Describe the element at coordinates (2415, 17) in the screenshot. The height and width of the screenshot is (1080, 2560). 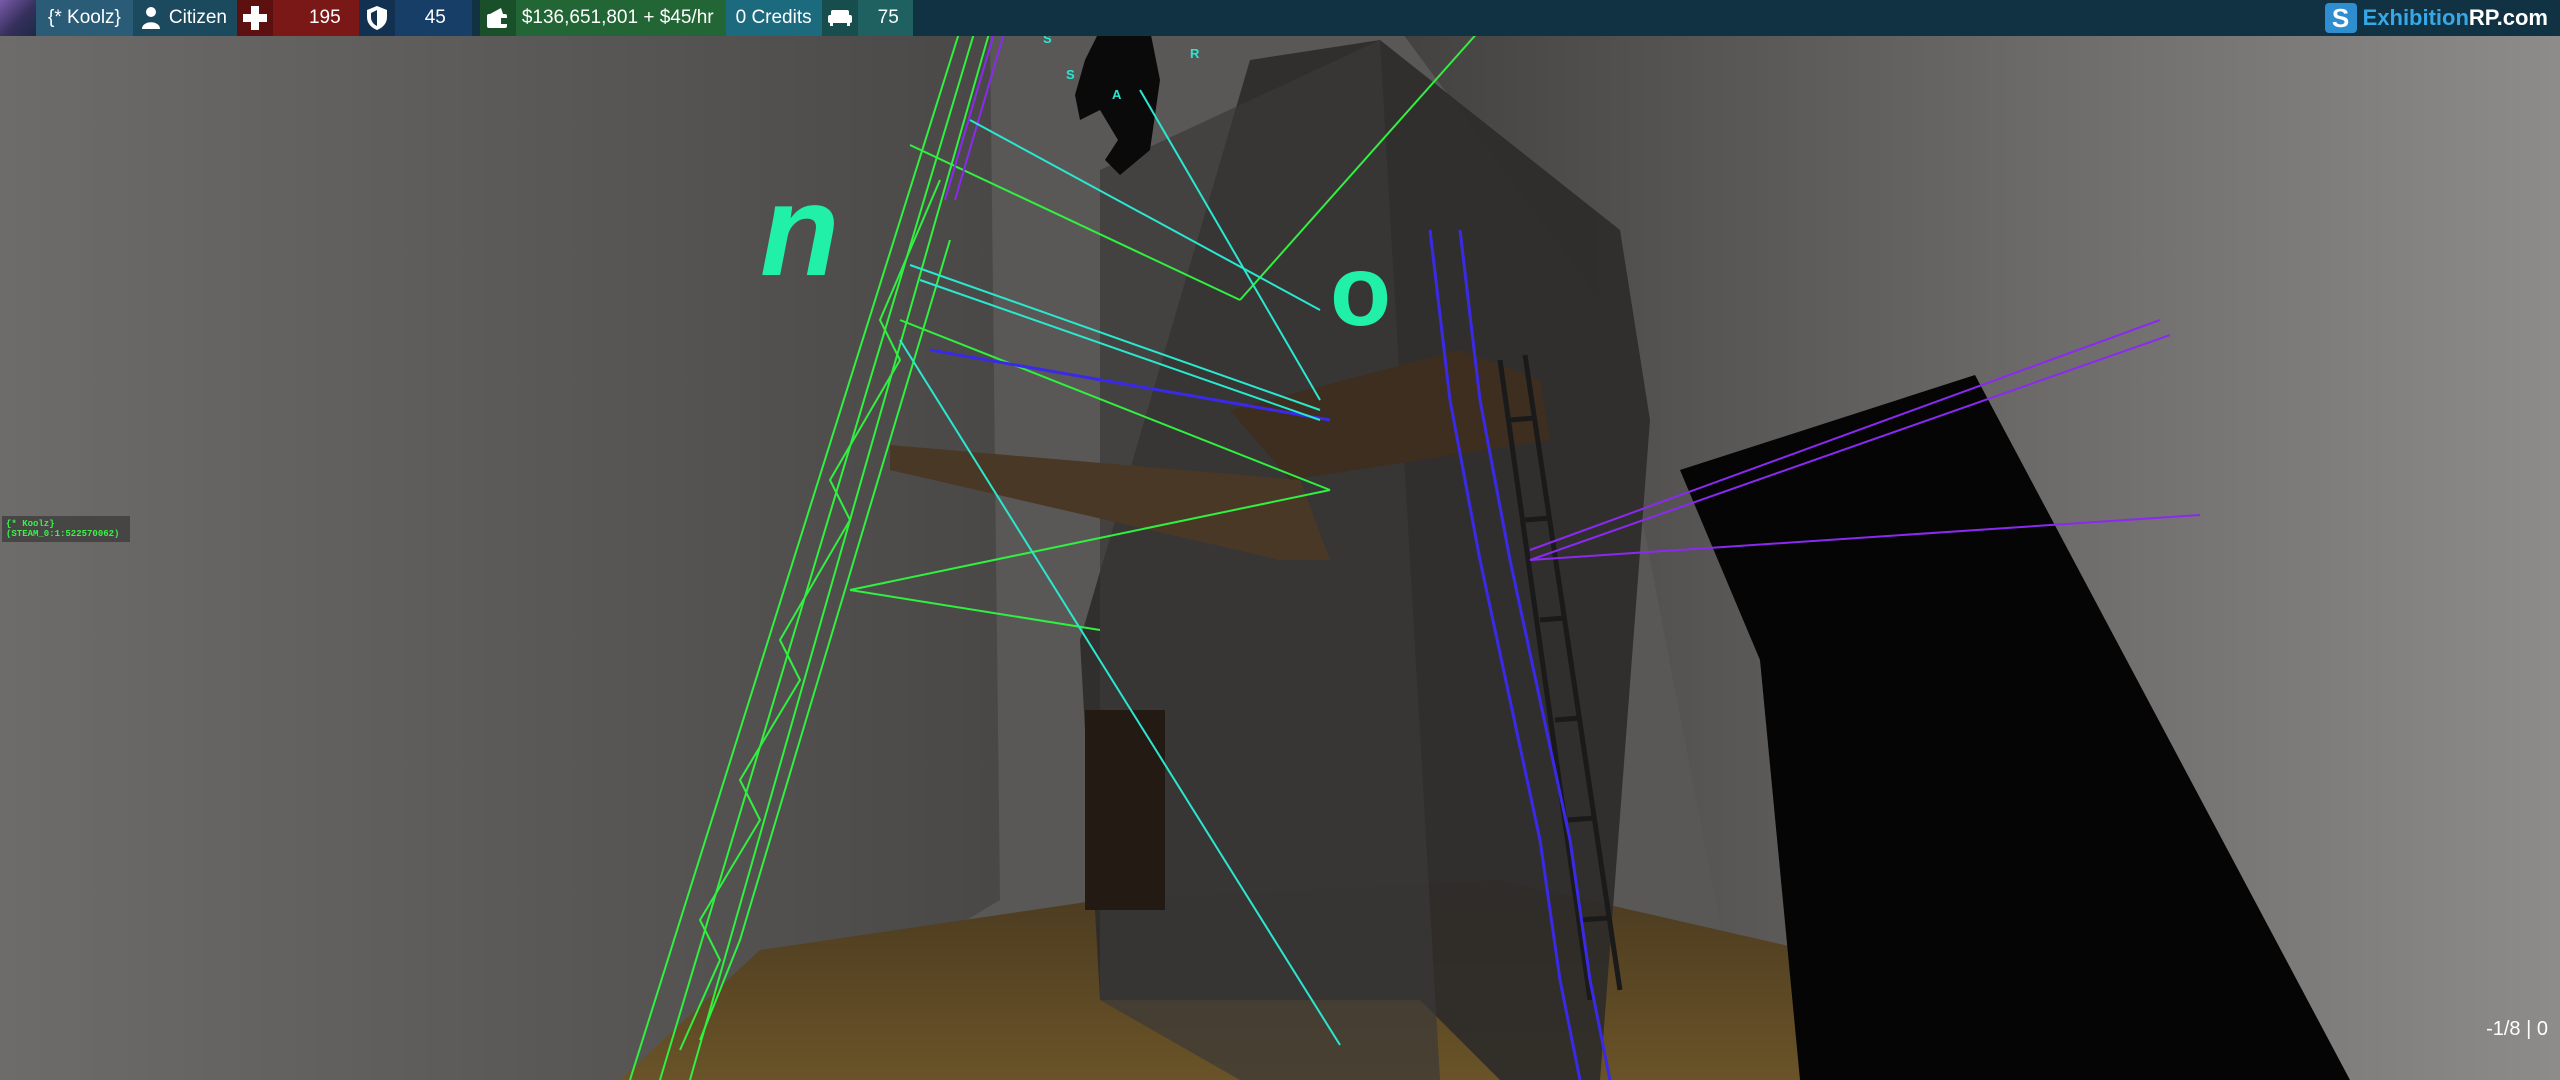
I see `brand-name: Exhibition` at that location.